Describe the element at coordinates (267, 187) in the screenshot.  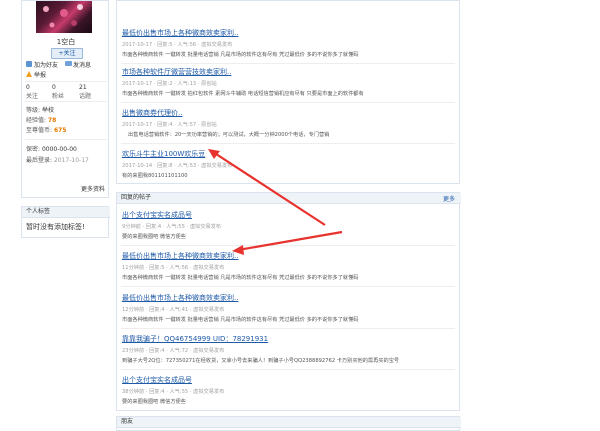
I see `arrow-to-topic` at that location.